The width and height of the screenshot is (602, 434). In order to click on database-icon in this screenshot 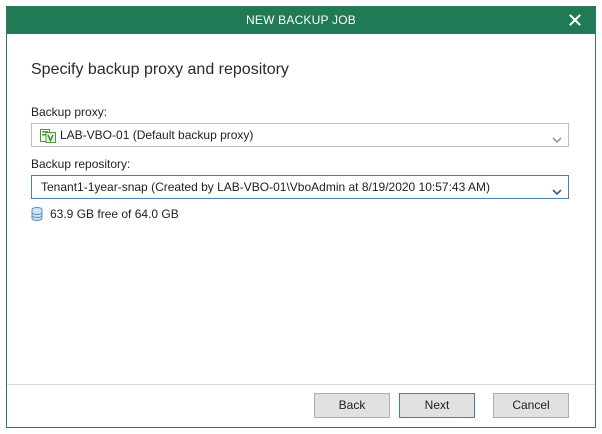, I will do `click(37, 214)`.